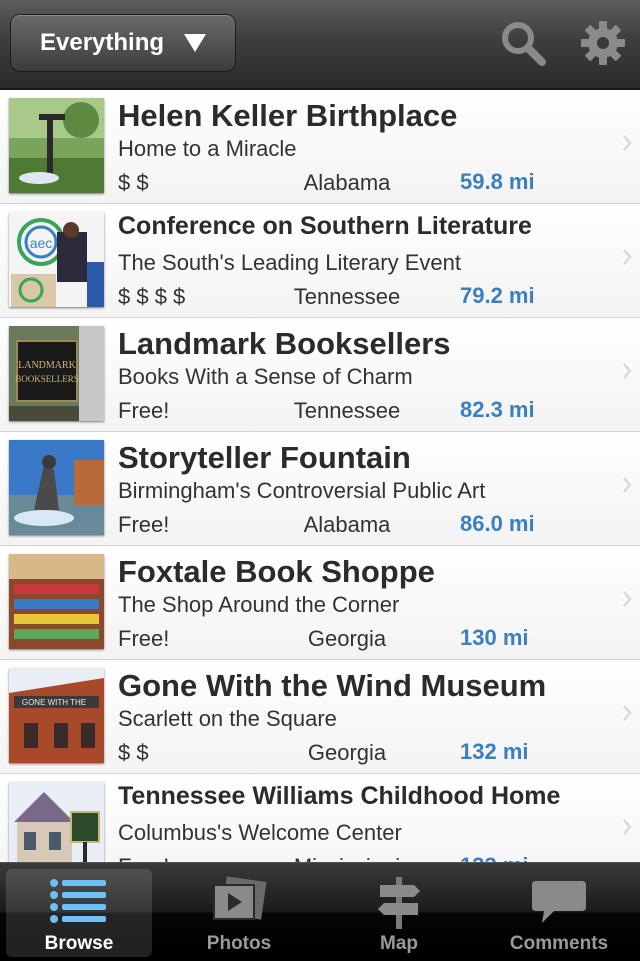 The image size is (640, 961). What do you see at coordinates (494, 637) in the screenshot?
I see `item-distance: 130 mi` at bounding box center [494, 637].